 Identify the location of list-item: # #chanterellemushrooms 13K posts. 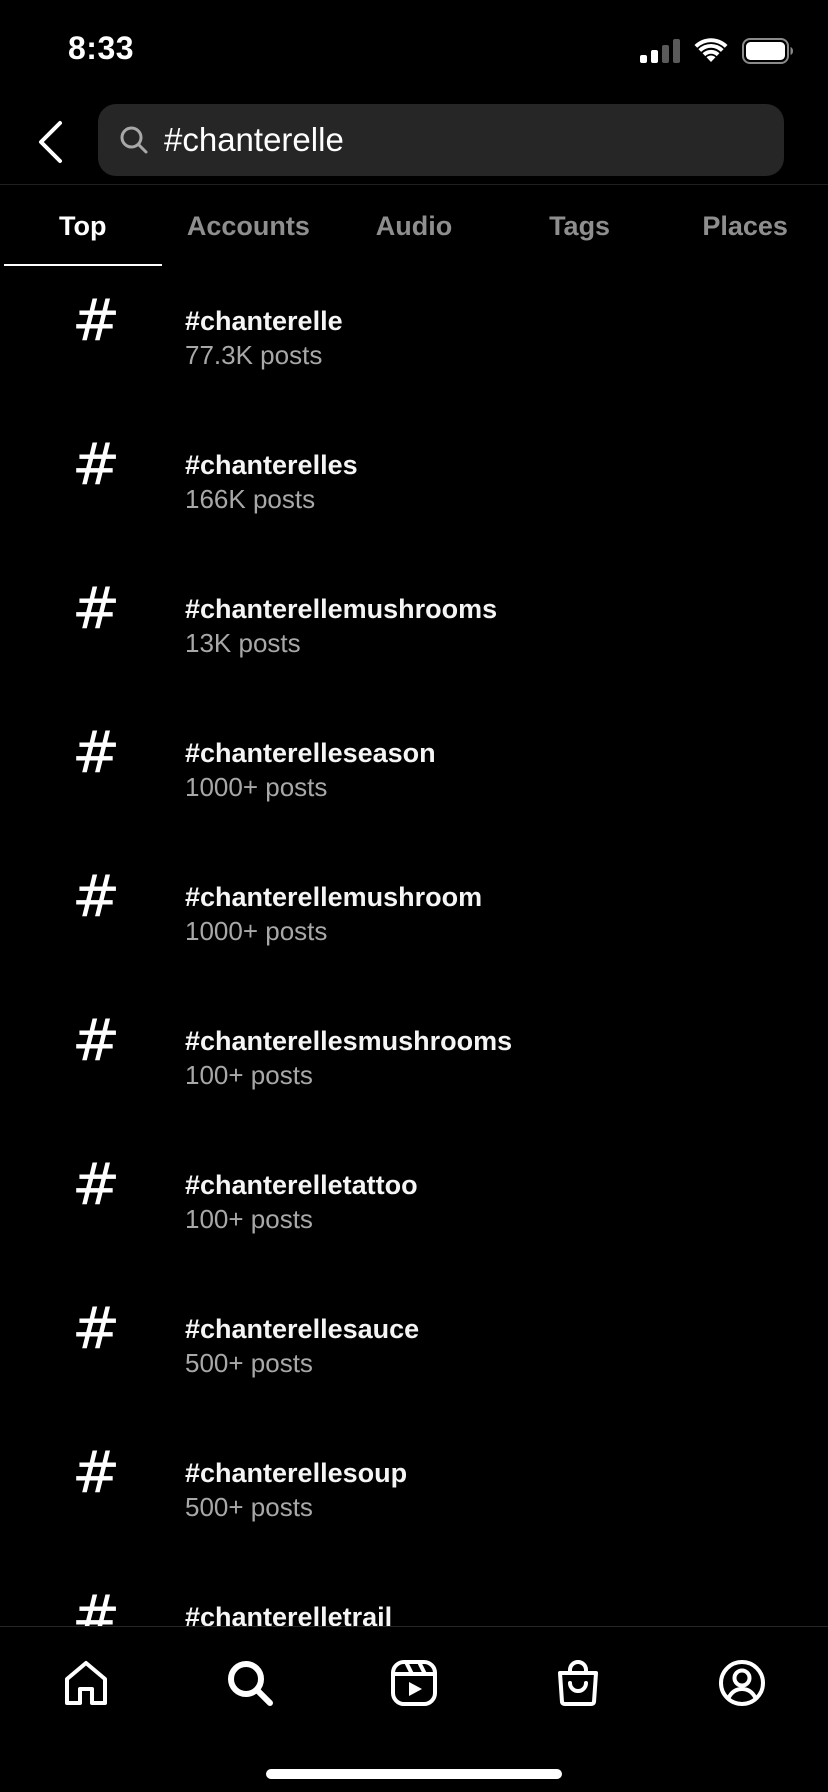
(414, 628).